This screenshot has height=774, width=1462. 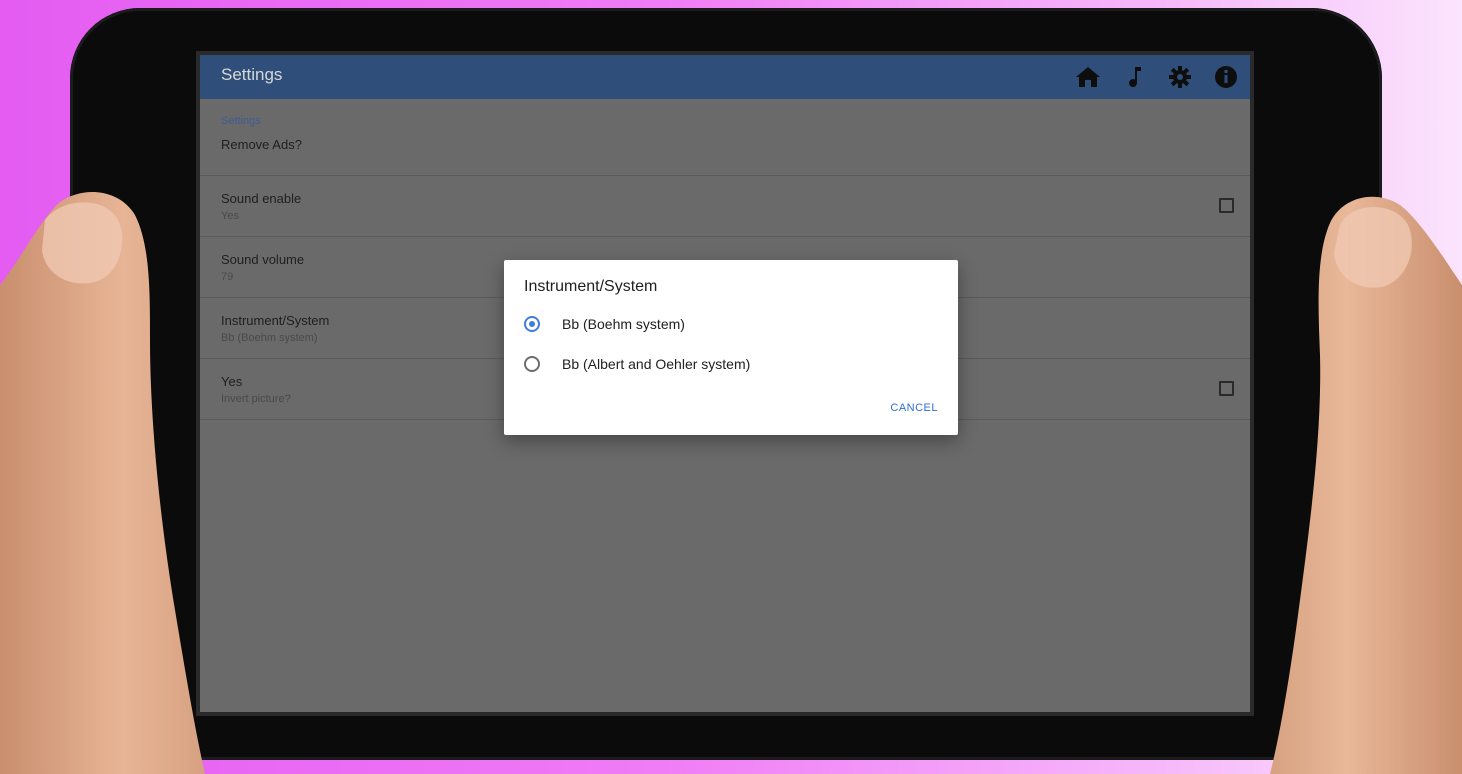 I want to click on info-icon, so click(x=1226, y=77).